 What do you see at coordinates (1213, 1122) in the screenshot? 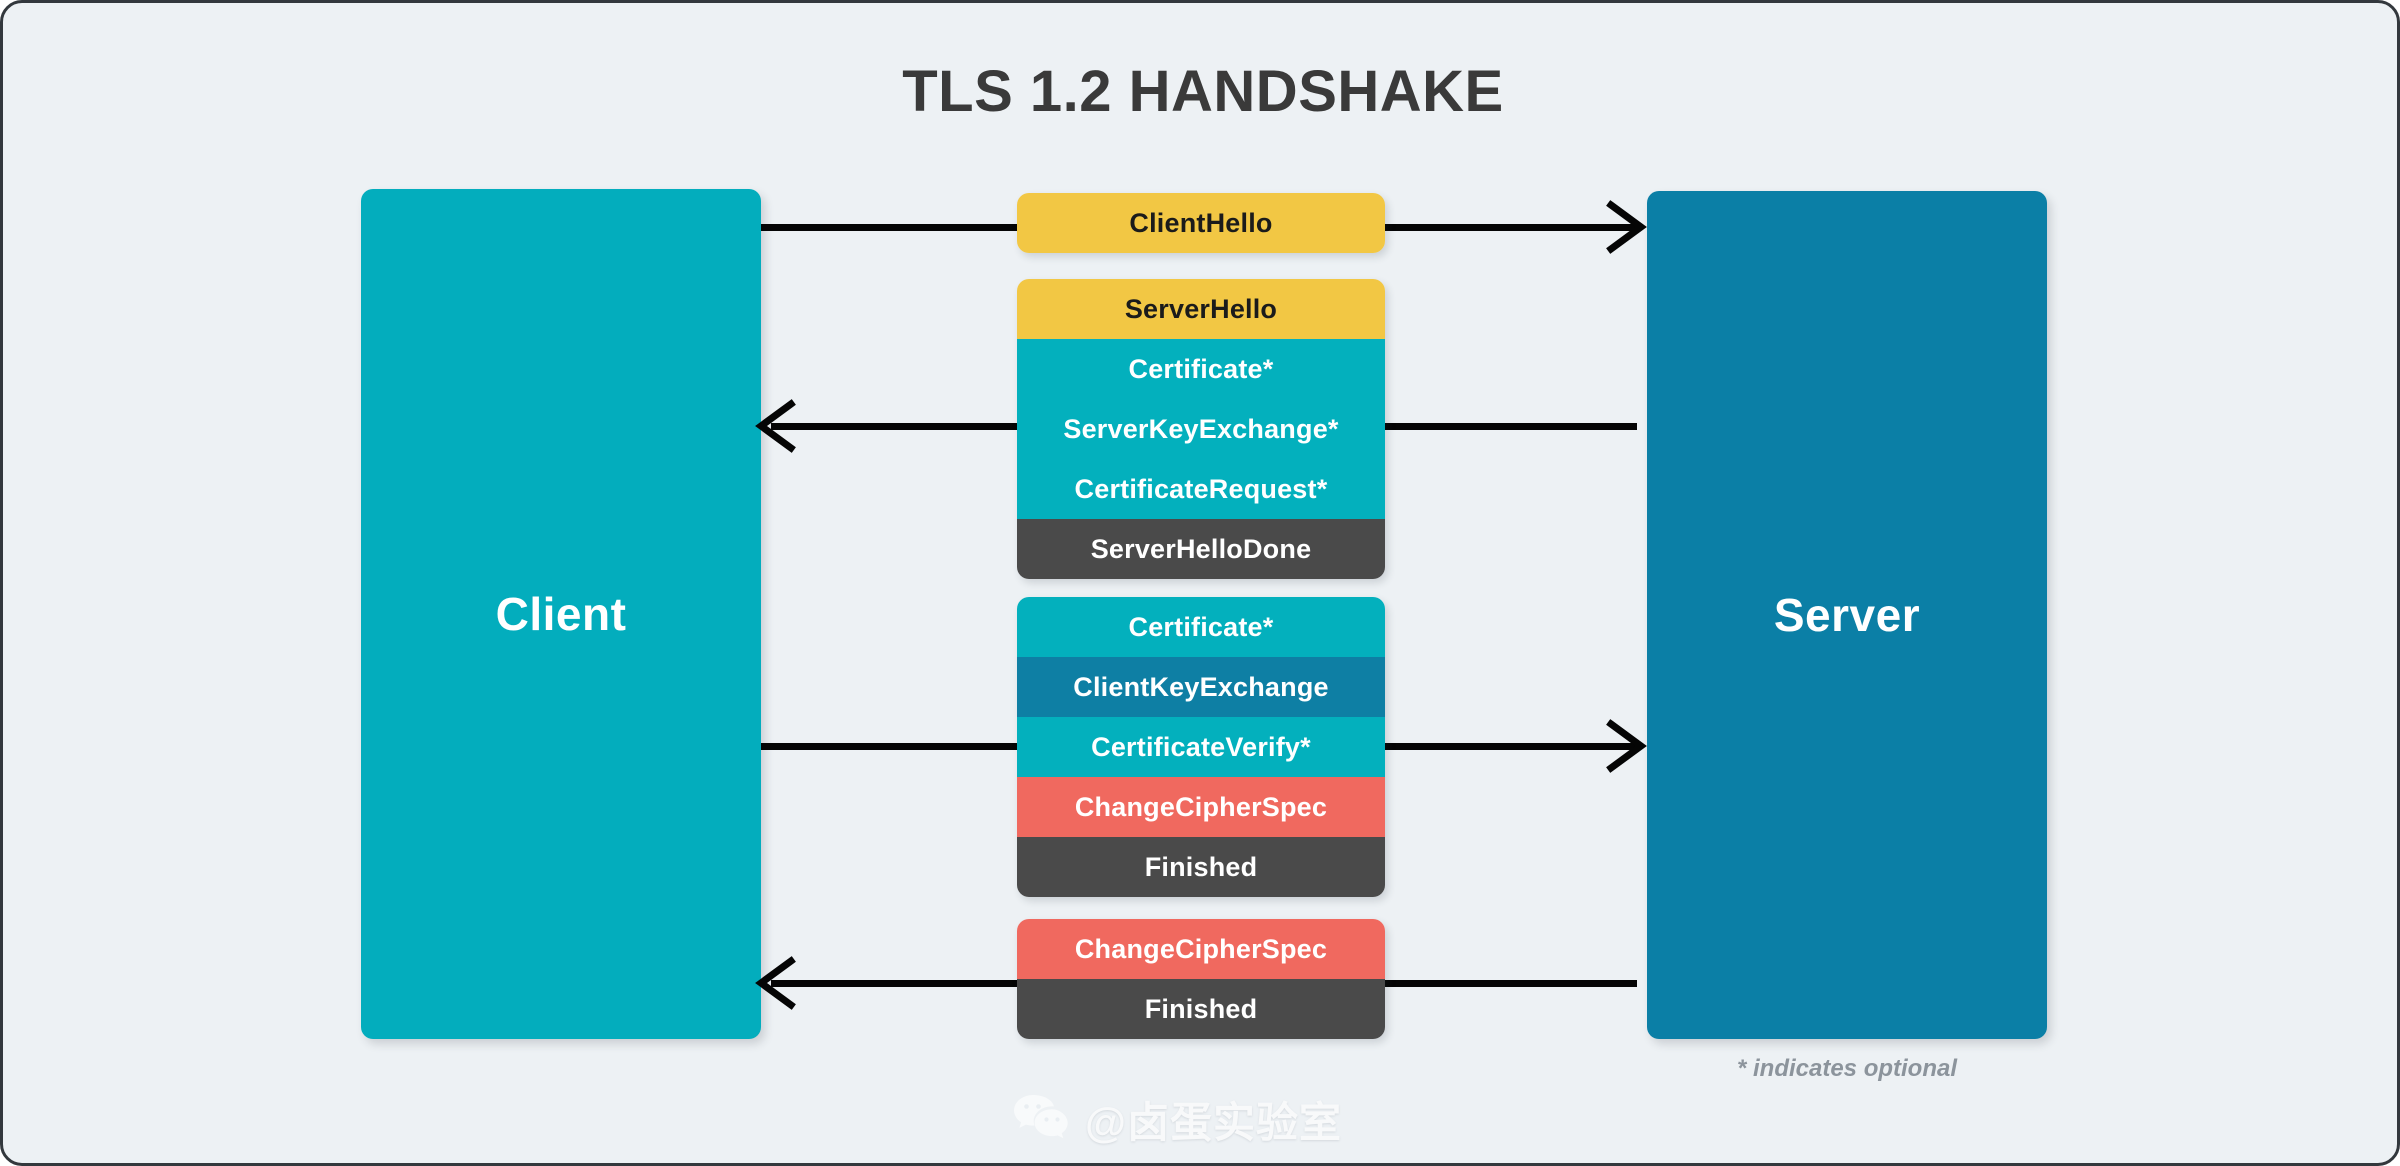
I see `watermark-text: @卤蛋实验室` at bounding box center [1213, 1122].